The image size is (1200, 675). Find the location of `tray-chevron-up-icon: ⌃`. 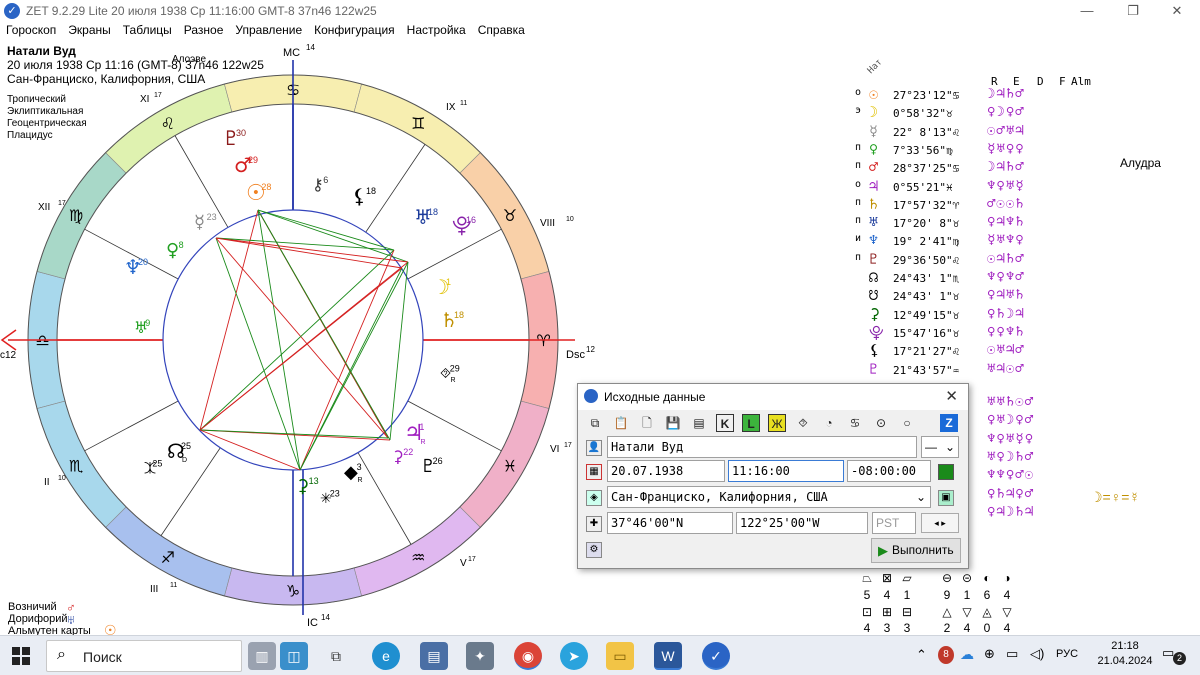

tray-chevron-up-icon: ⌃ is located at coordinates (921, 655).